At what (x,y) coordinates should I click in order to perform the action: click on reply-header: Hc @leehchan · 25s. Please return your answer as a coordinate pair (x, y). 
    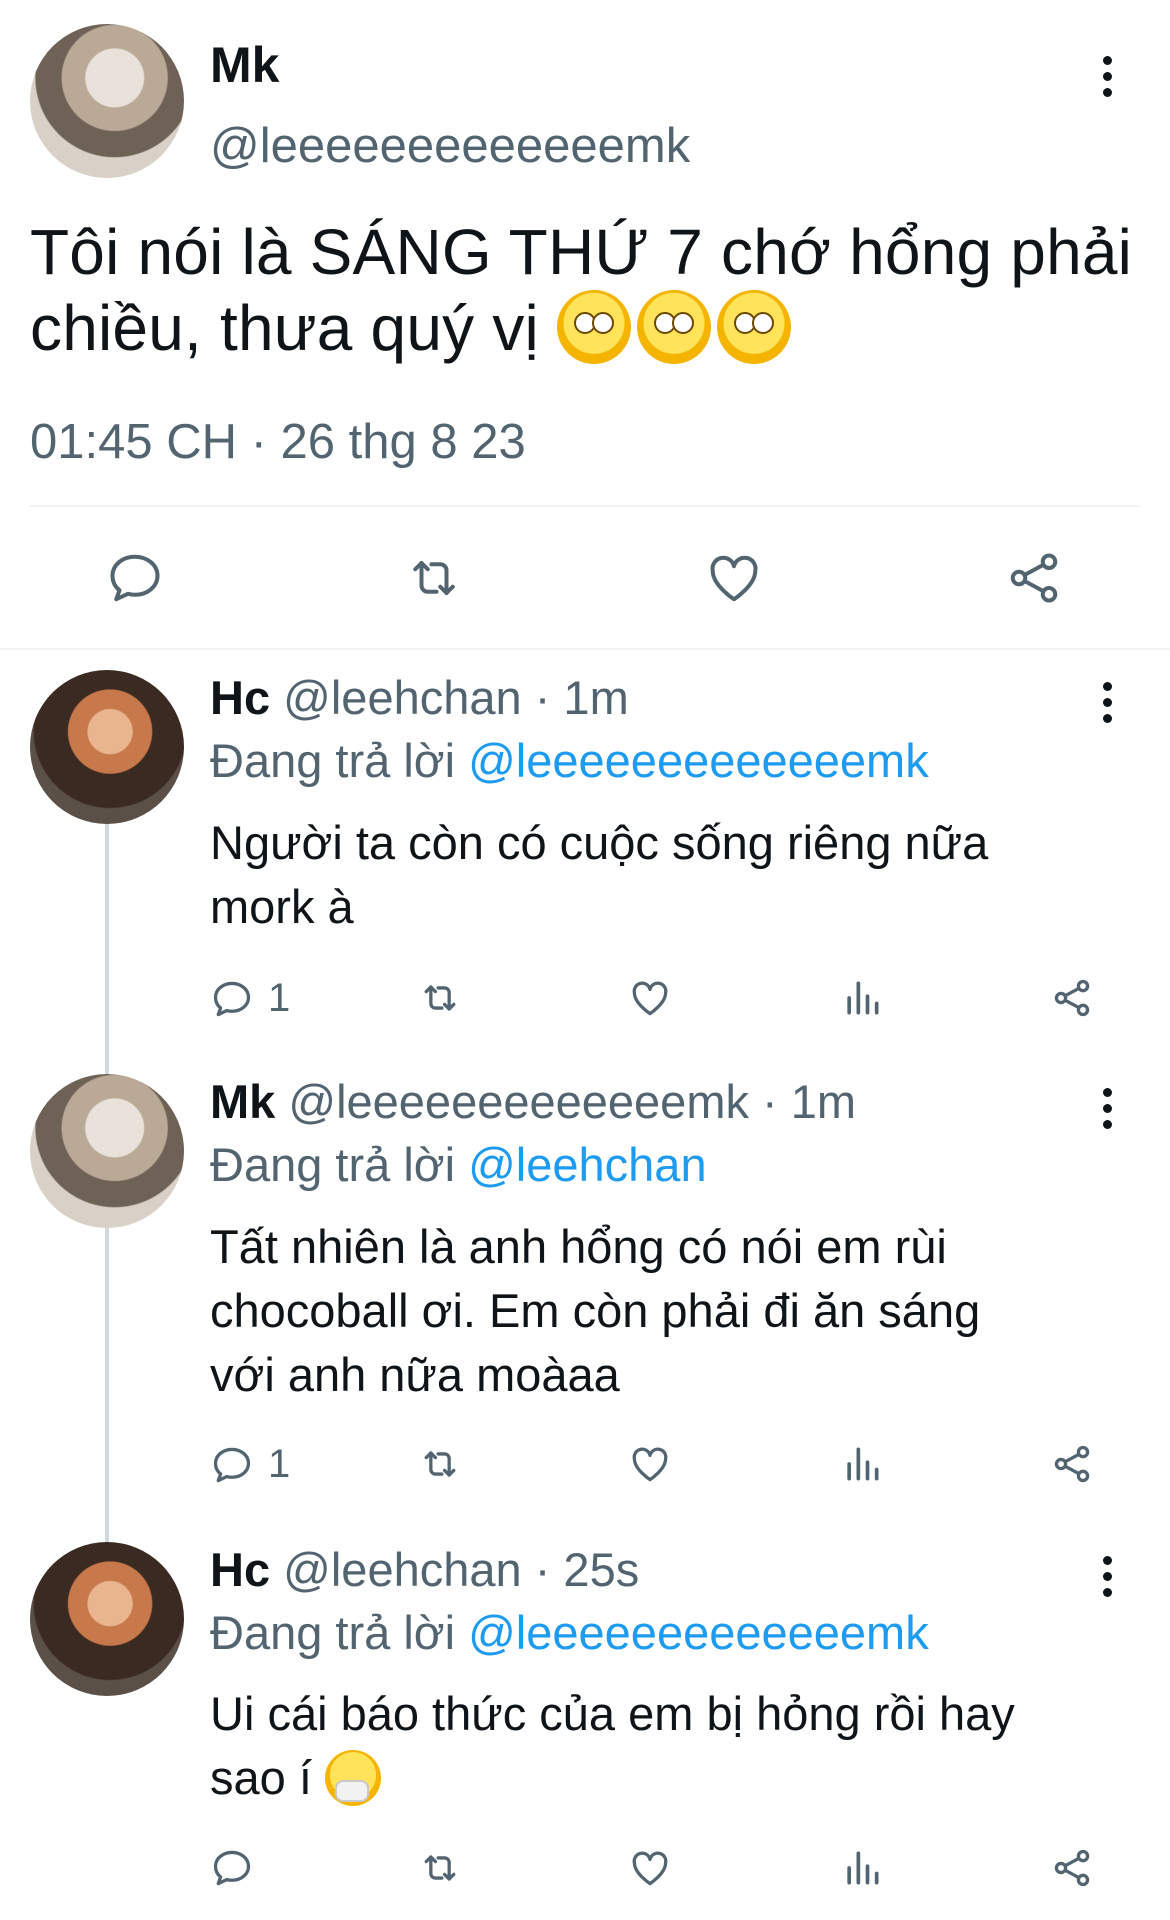
    Looking at the image, I should click on (424, 1569).